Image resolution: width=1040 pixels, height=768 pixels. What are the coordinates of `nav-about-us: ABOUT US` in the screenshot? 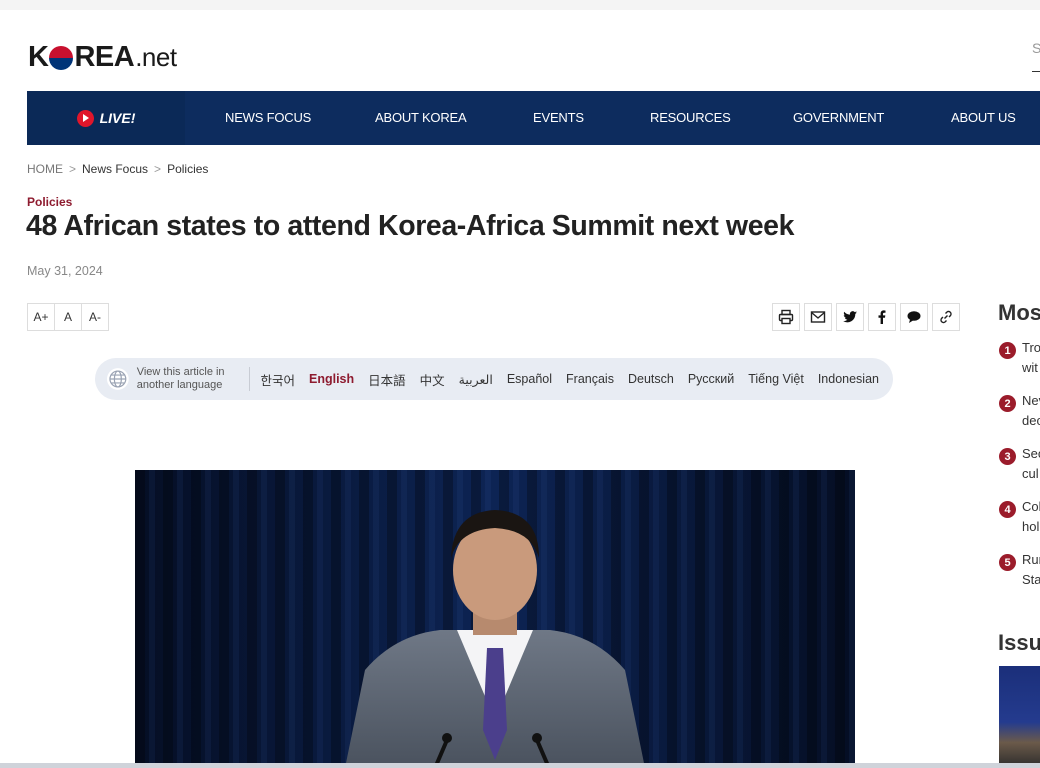 It's located at (983, 118).